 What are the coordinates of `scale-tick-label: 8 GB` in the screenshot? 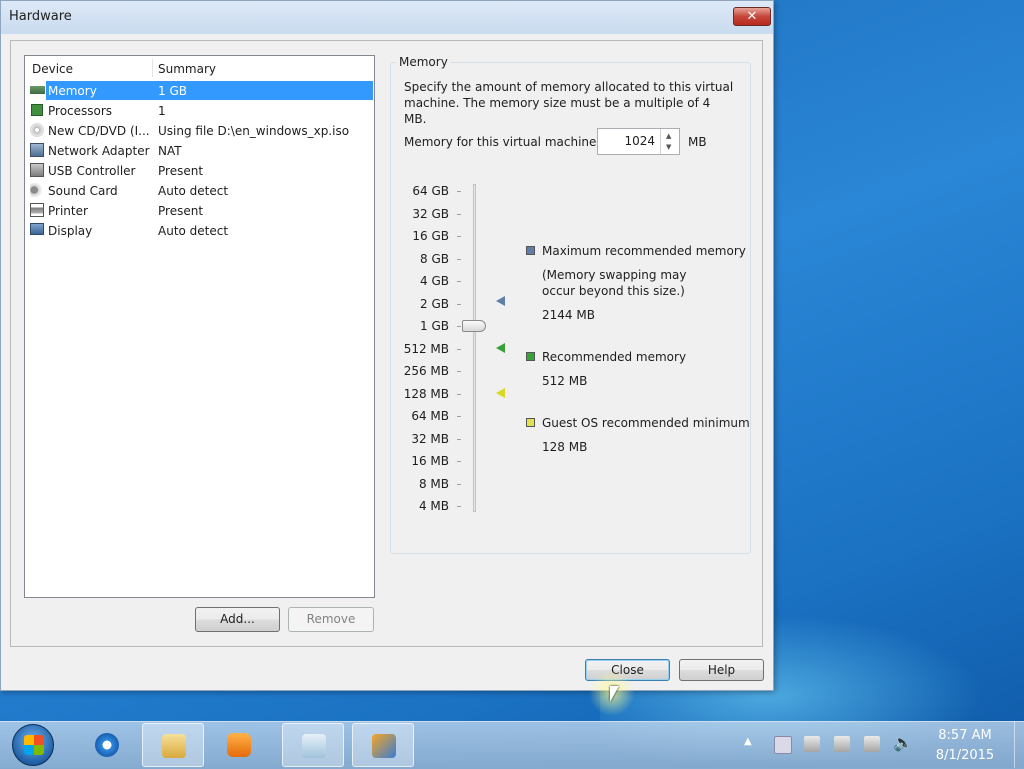 It's located at (434, 258).